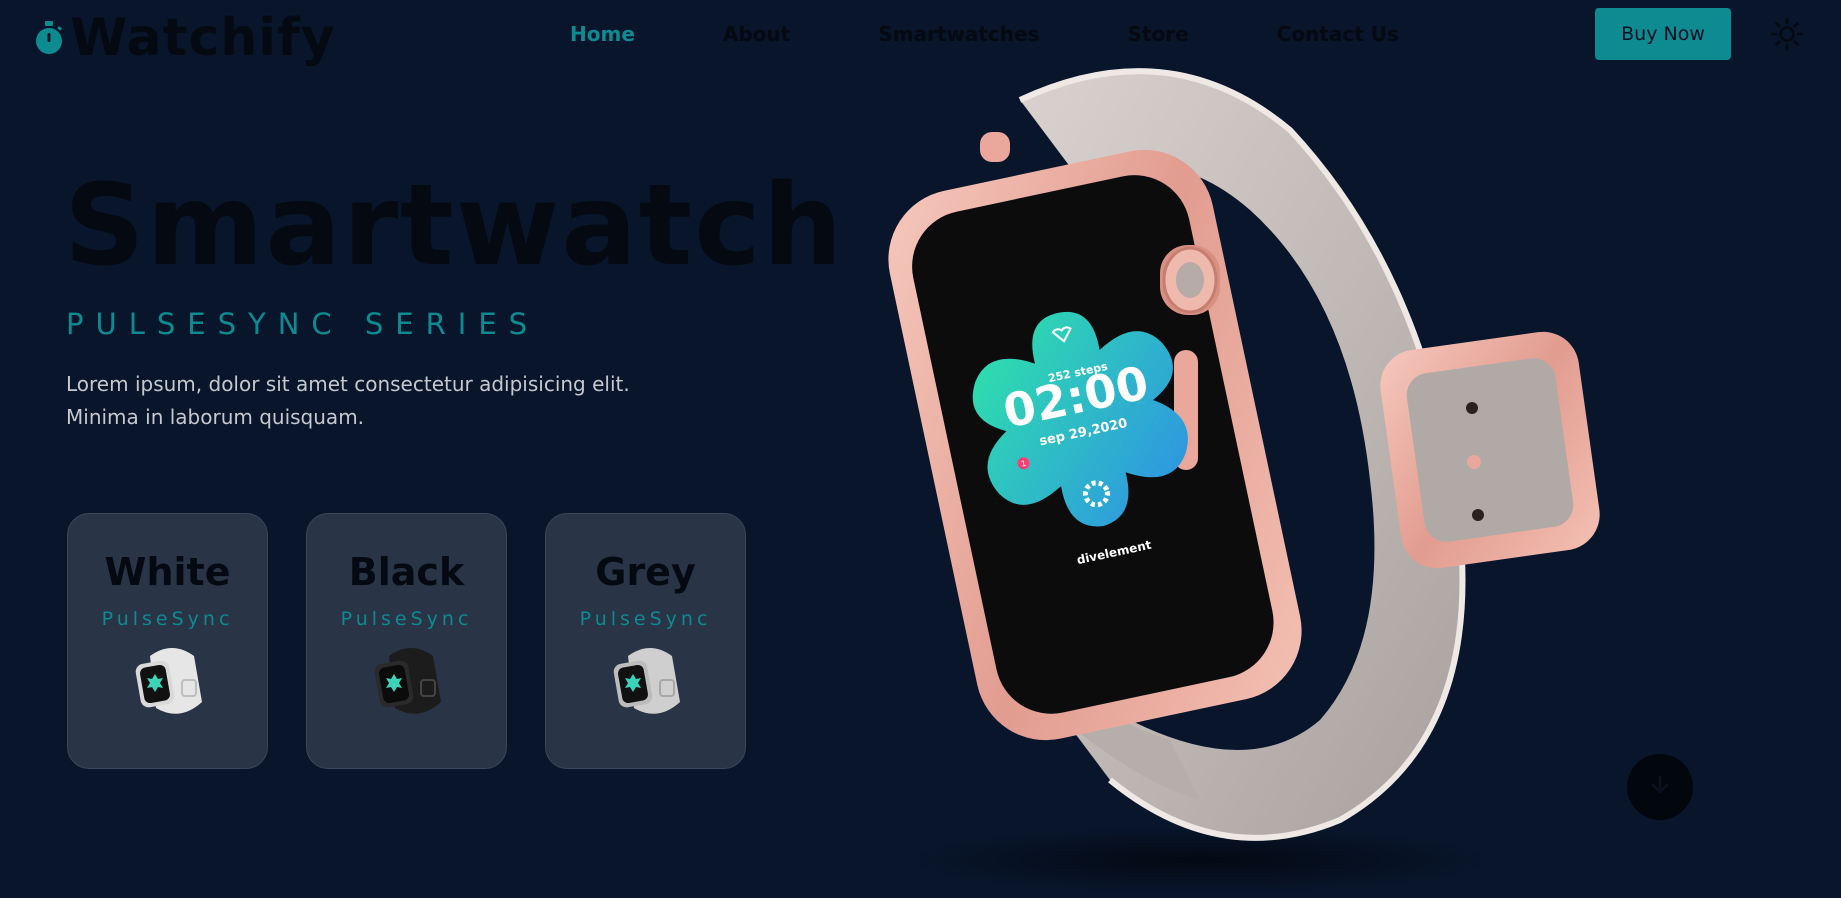 The width and height of the screenshot is (1841, 898). Describe the element at coordinates (1158, 34) in the screenshot. I see `nav-store: Store` at that location.